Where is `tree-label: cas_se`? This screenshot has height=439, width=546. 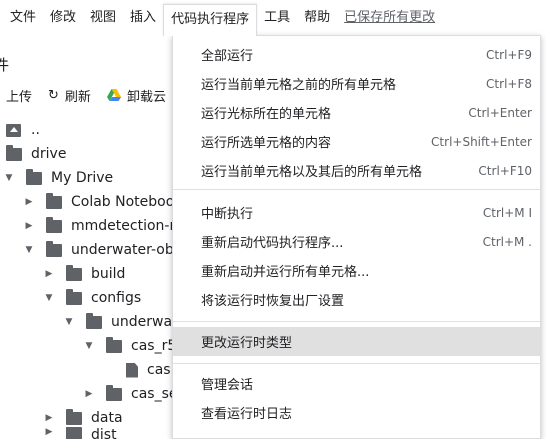 tree-label: cas_se is located at coordinates (154, 394).